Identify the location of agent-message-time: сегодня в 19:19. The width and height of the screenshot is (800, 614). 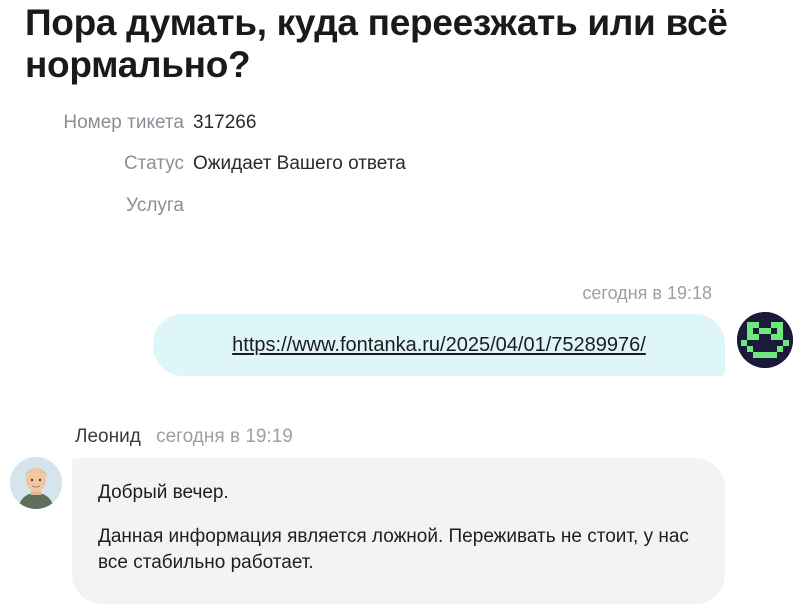
(224, 436).